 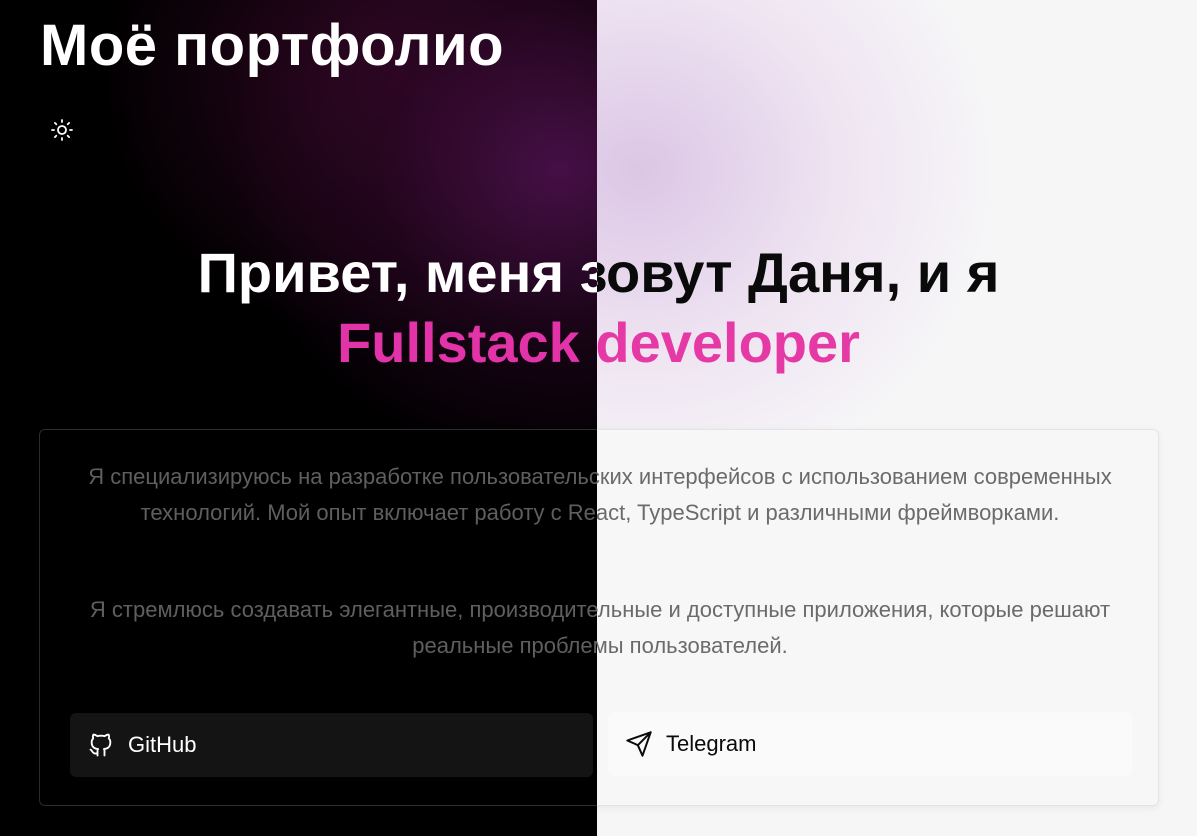 I want to click on sun-icon, so click(x=62, y=130).